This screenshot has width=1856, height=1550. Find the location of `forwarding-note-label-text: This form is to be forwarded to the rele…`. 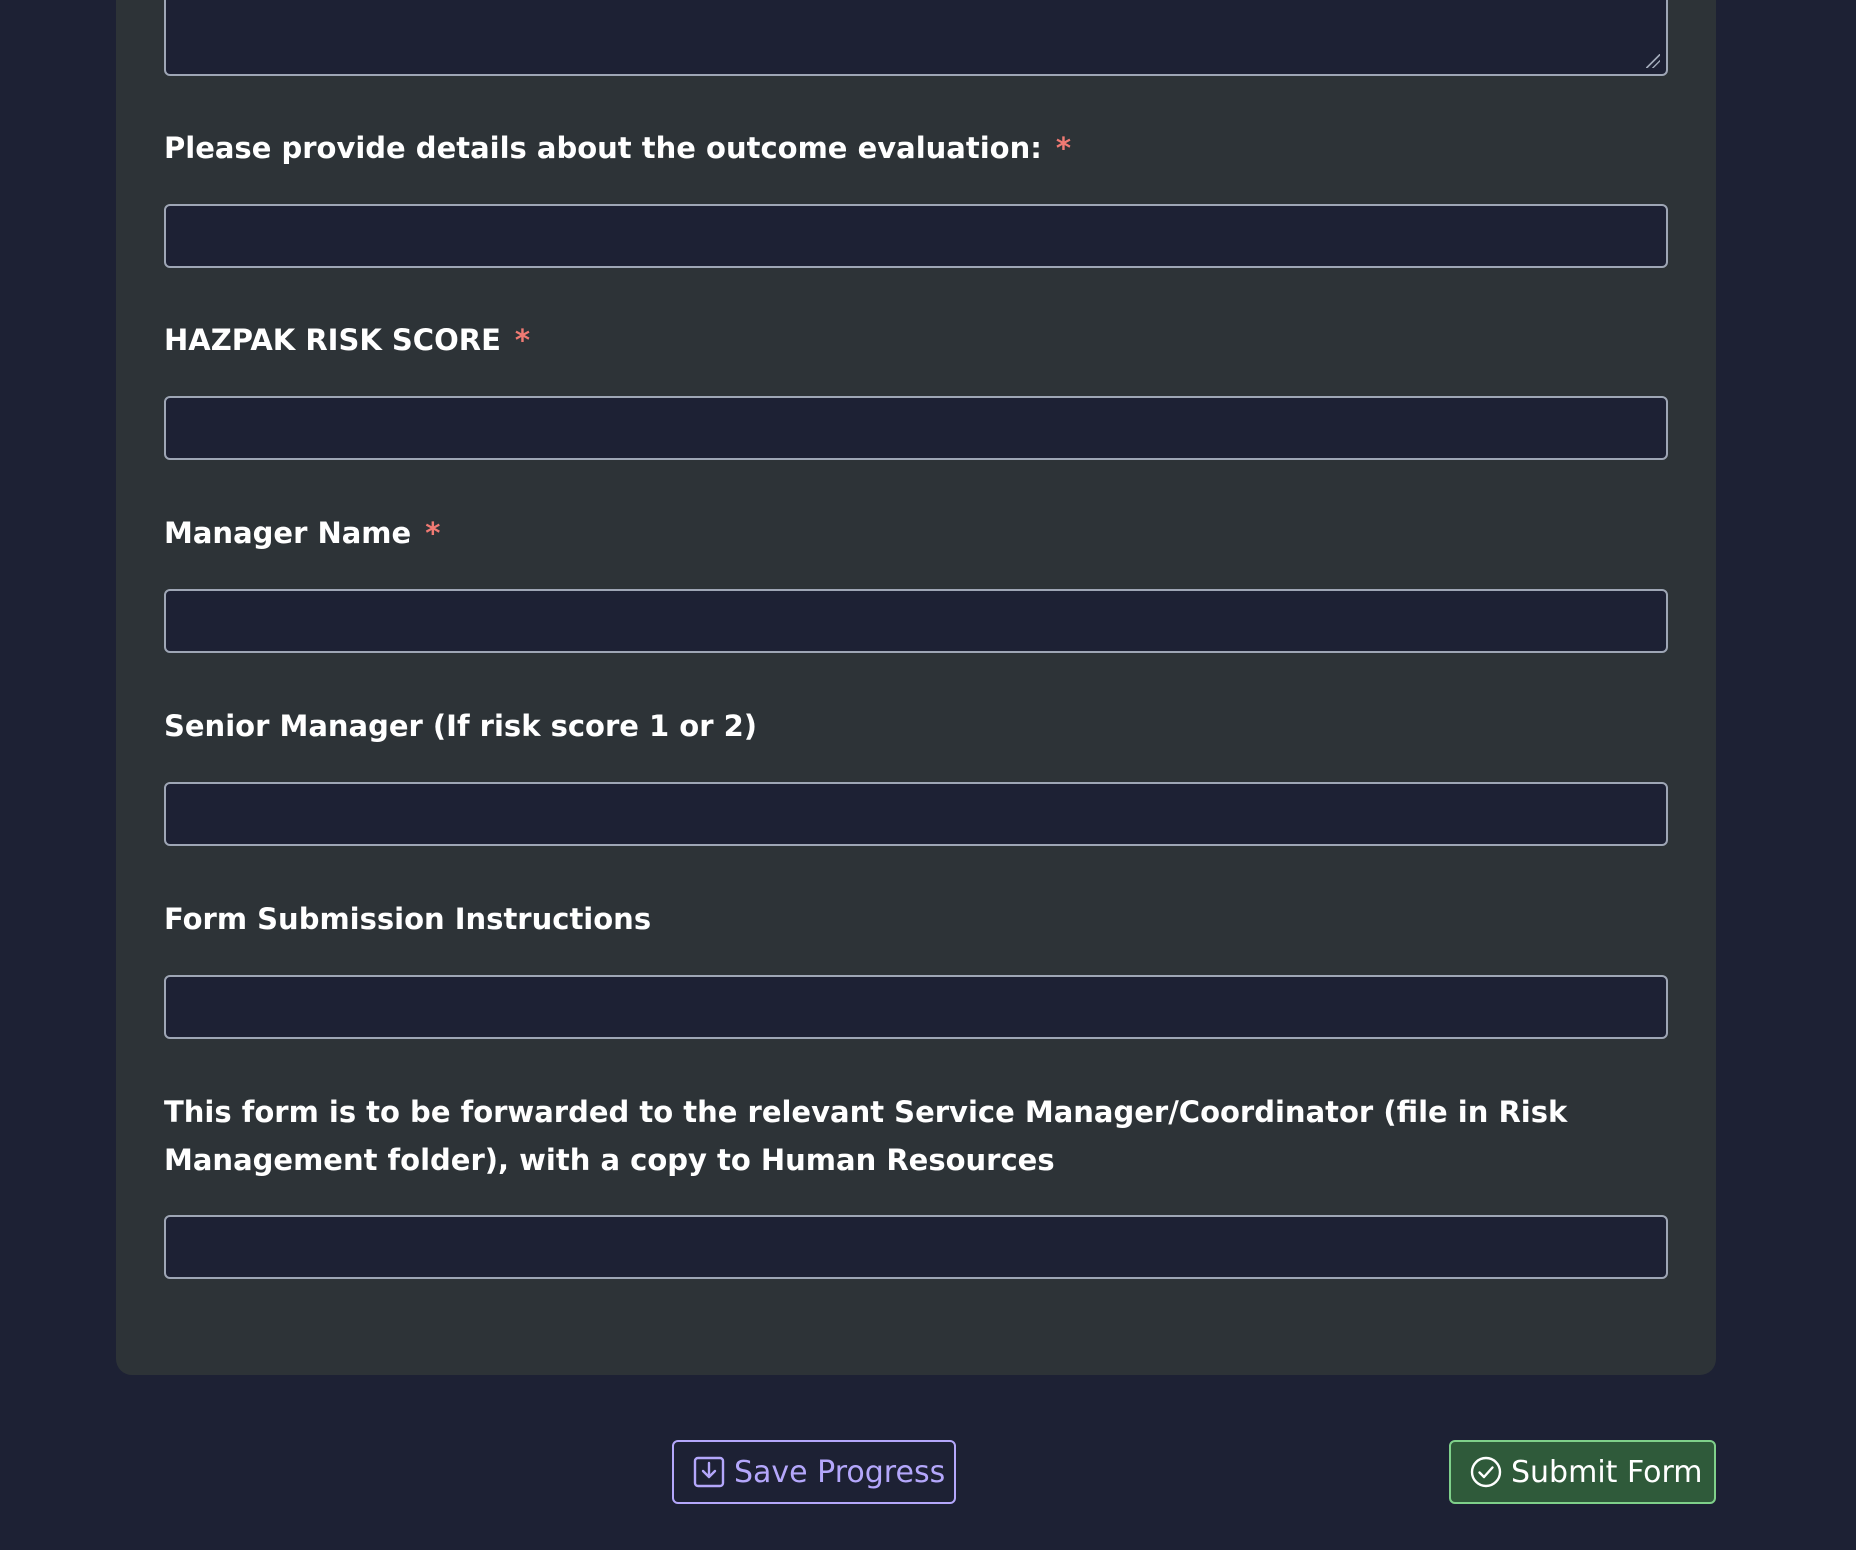

forwarding-note-label-text: This form is to be forwarded to the rele… is located at coordinates (866, 1136).